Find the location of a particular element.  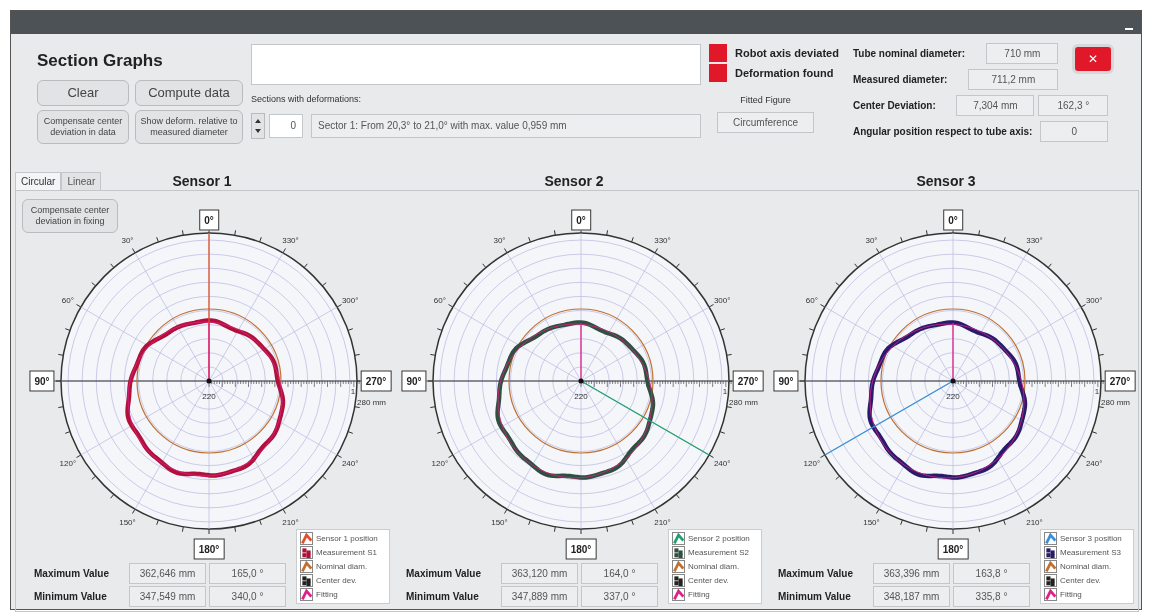

fitted-figure-field: Circumference is located at coordinates (765, 122).